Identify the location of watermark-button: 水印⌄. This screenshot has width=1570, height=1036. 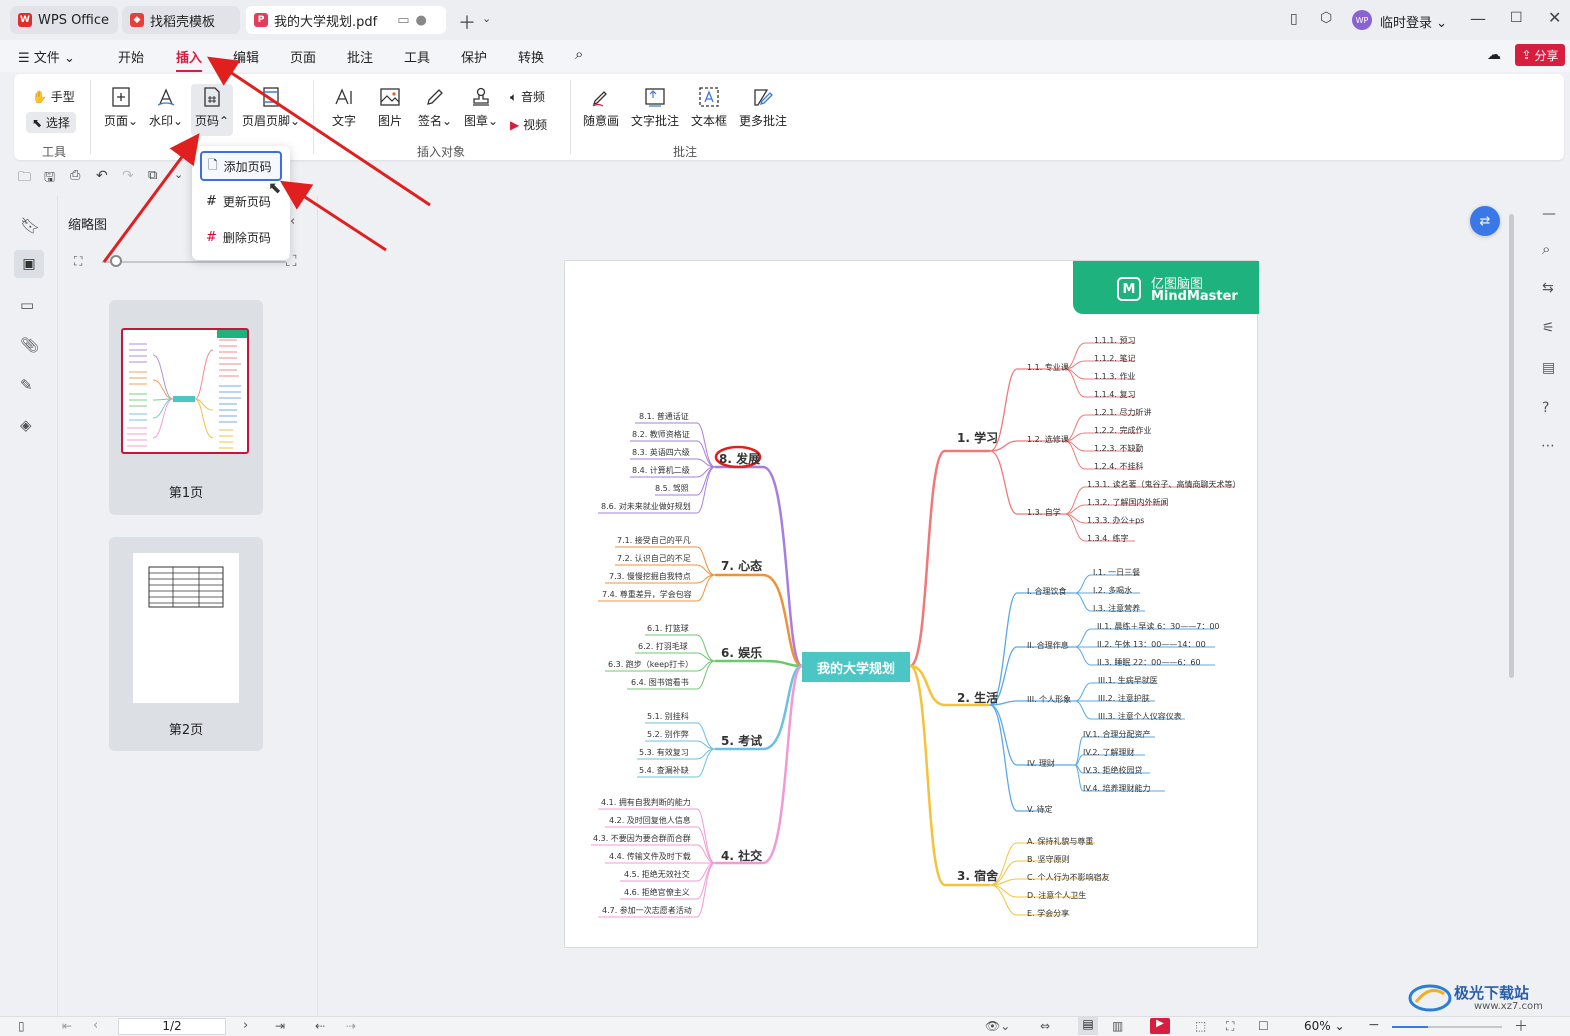
(166, 107).